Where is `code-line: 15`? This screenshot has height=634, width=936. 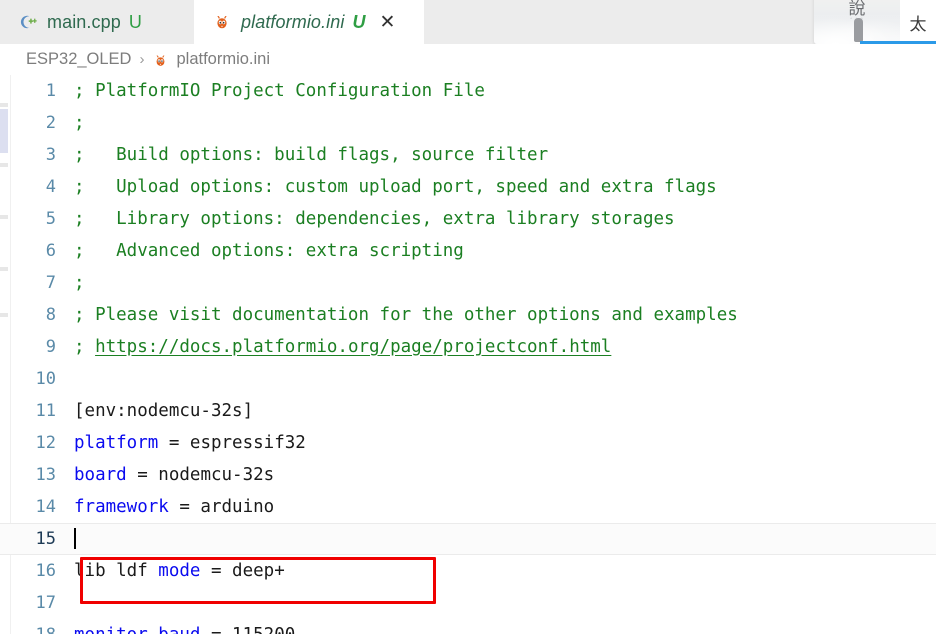 code-line: 15 is located at coordinates (468, 539).